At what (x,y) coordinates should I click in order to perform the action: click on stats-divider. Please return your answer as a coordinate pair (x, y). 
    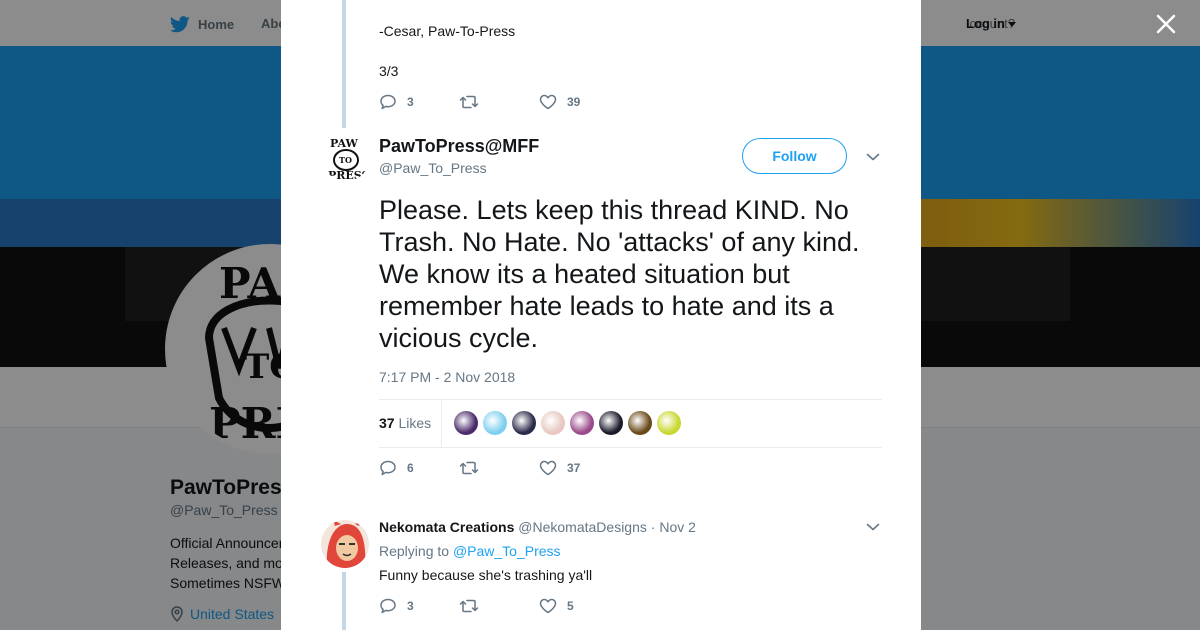
    Looking at the image, I should click on (441, 423).